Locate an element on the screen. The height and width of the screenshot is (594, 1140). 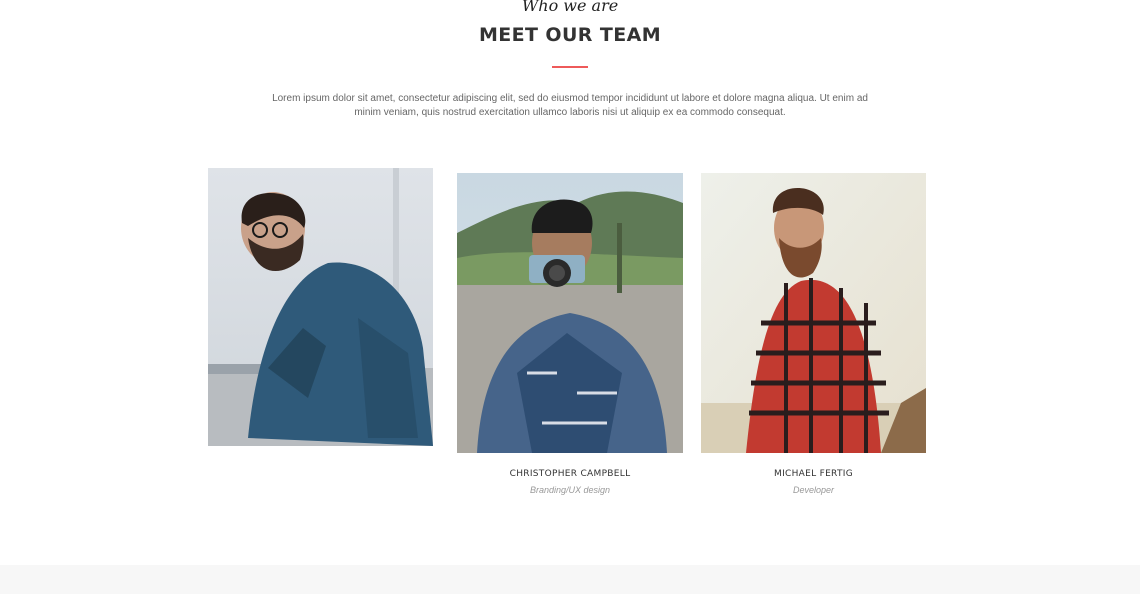
team-member-name-2: CHRISTOPHER CAMPBELL is located at coordinates (570, 474).